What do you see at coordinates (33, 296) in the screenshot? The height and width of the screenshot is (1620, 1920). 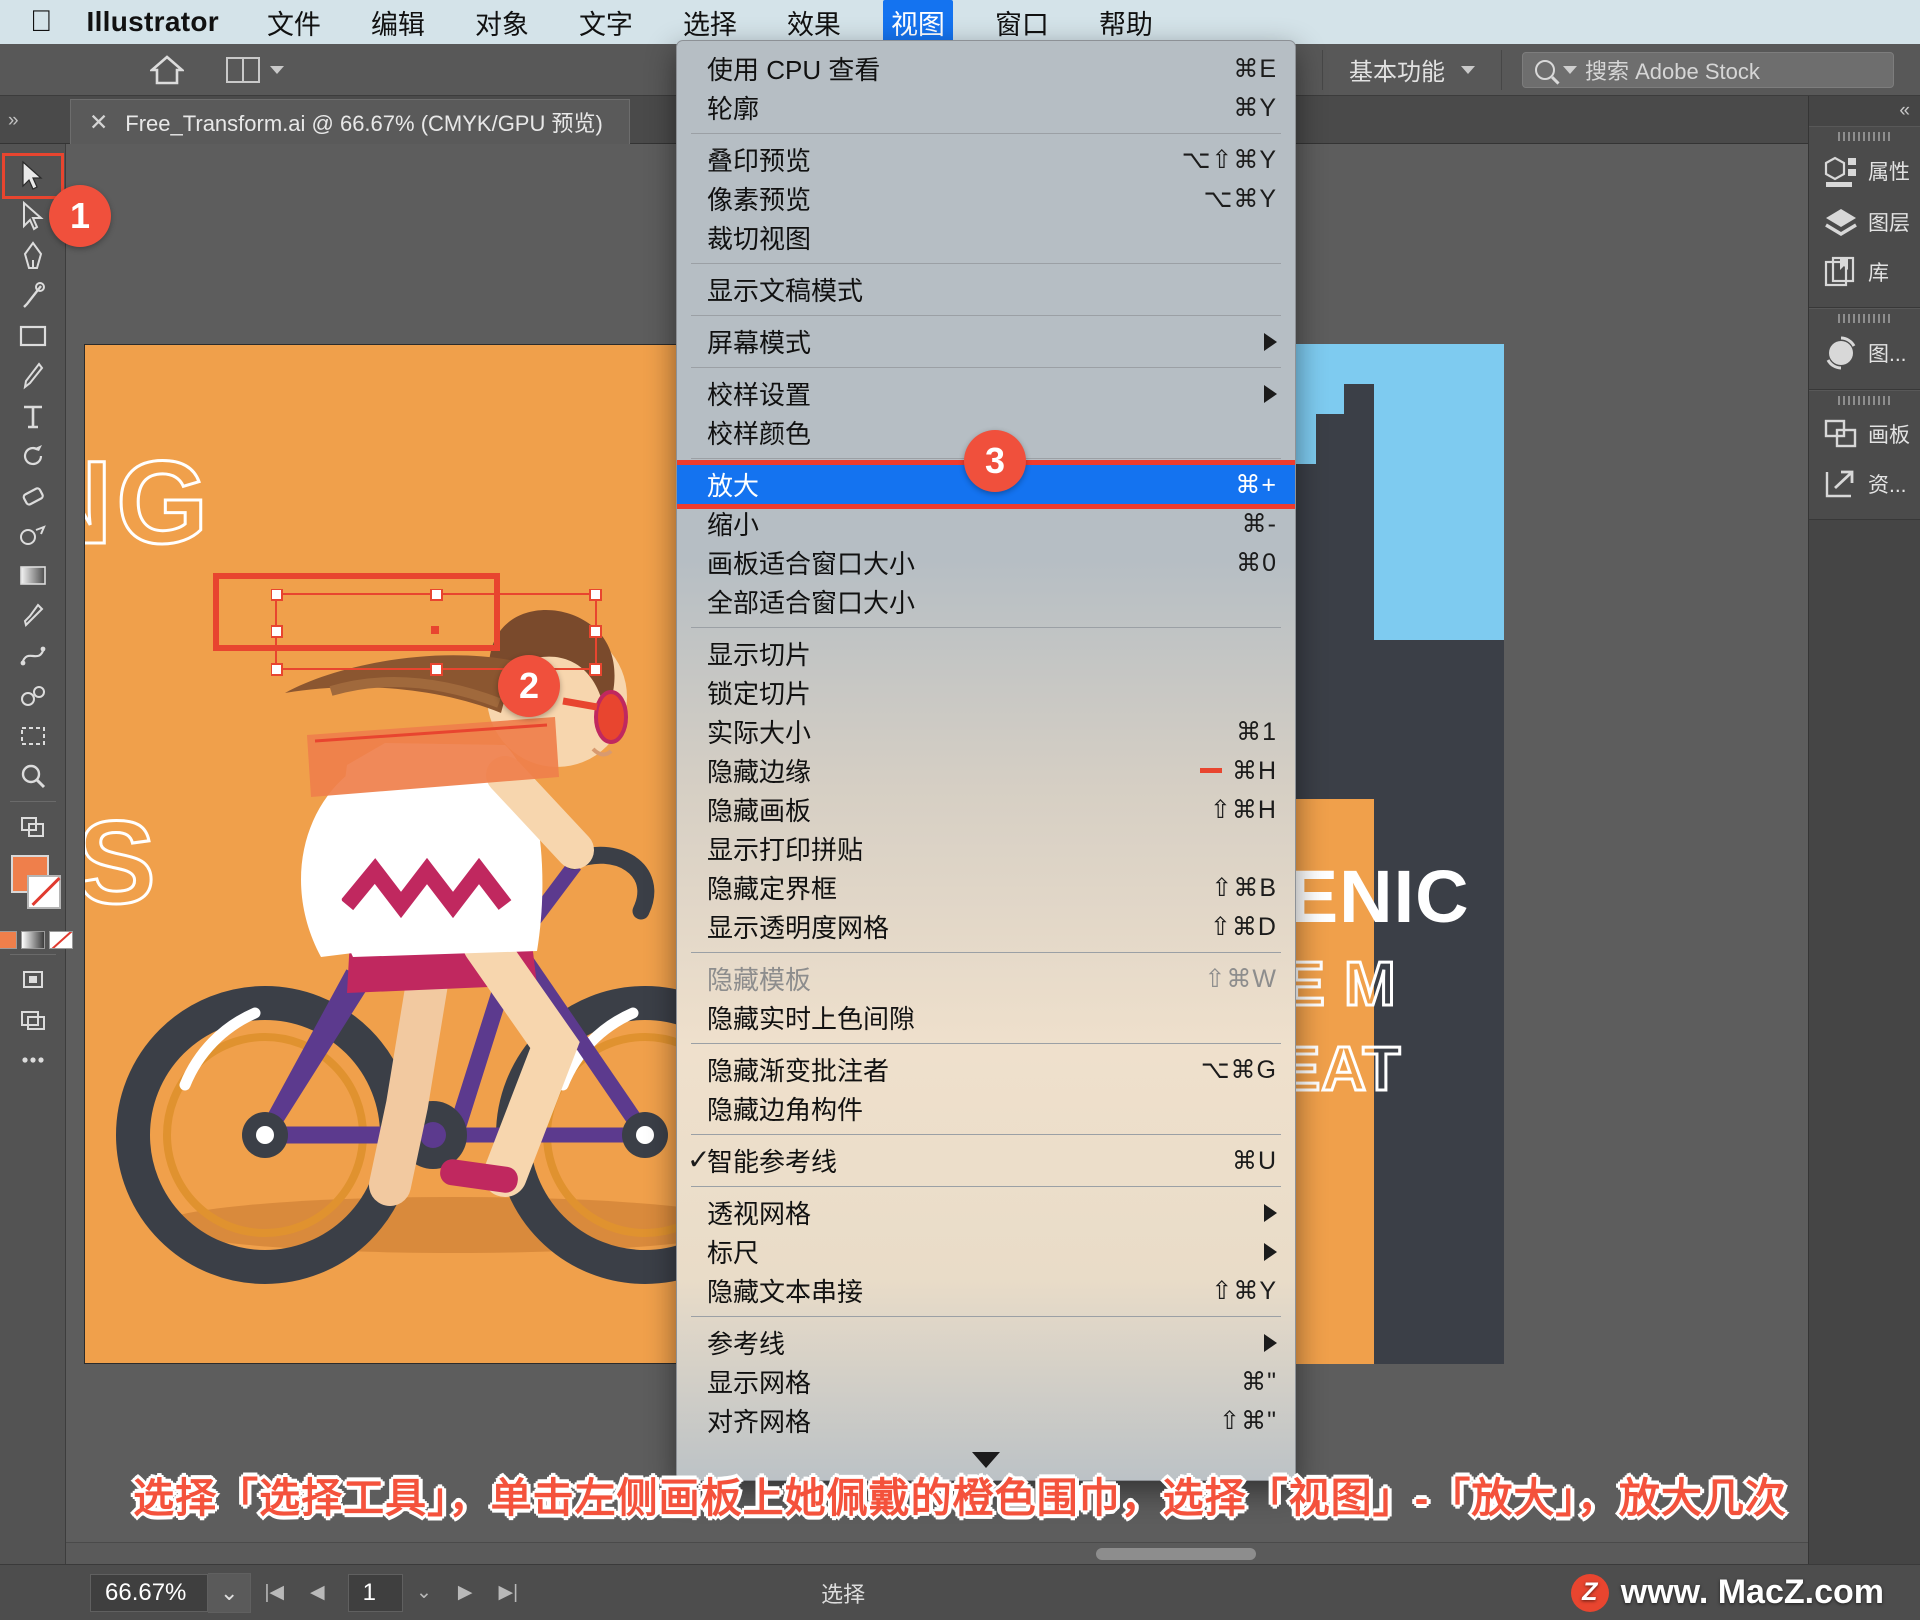 I see `curvature-tool` at bounding box center [33, 296].